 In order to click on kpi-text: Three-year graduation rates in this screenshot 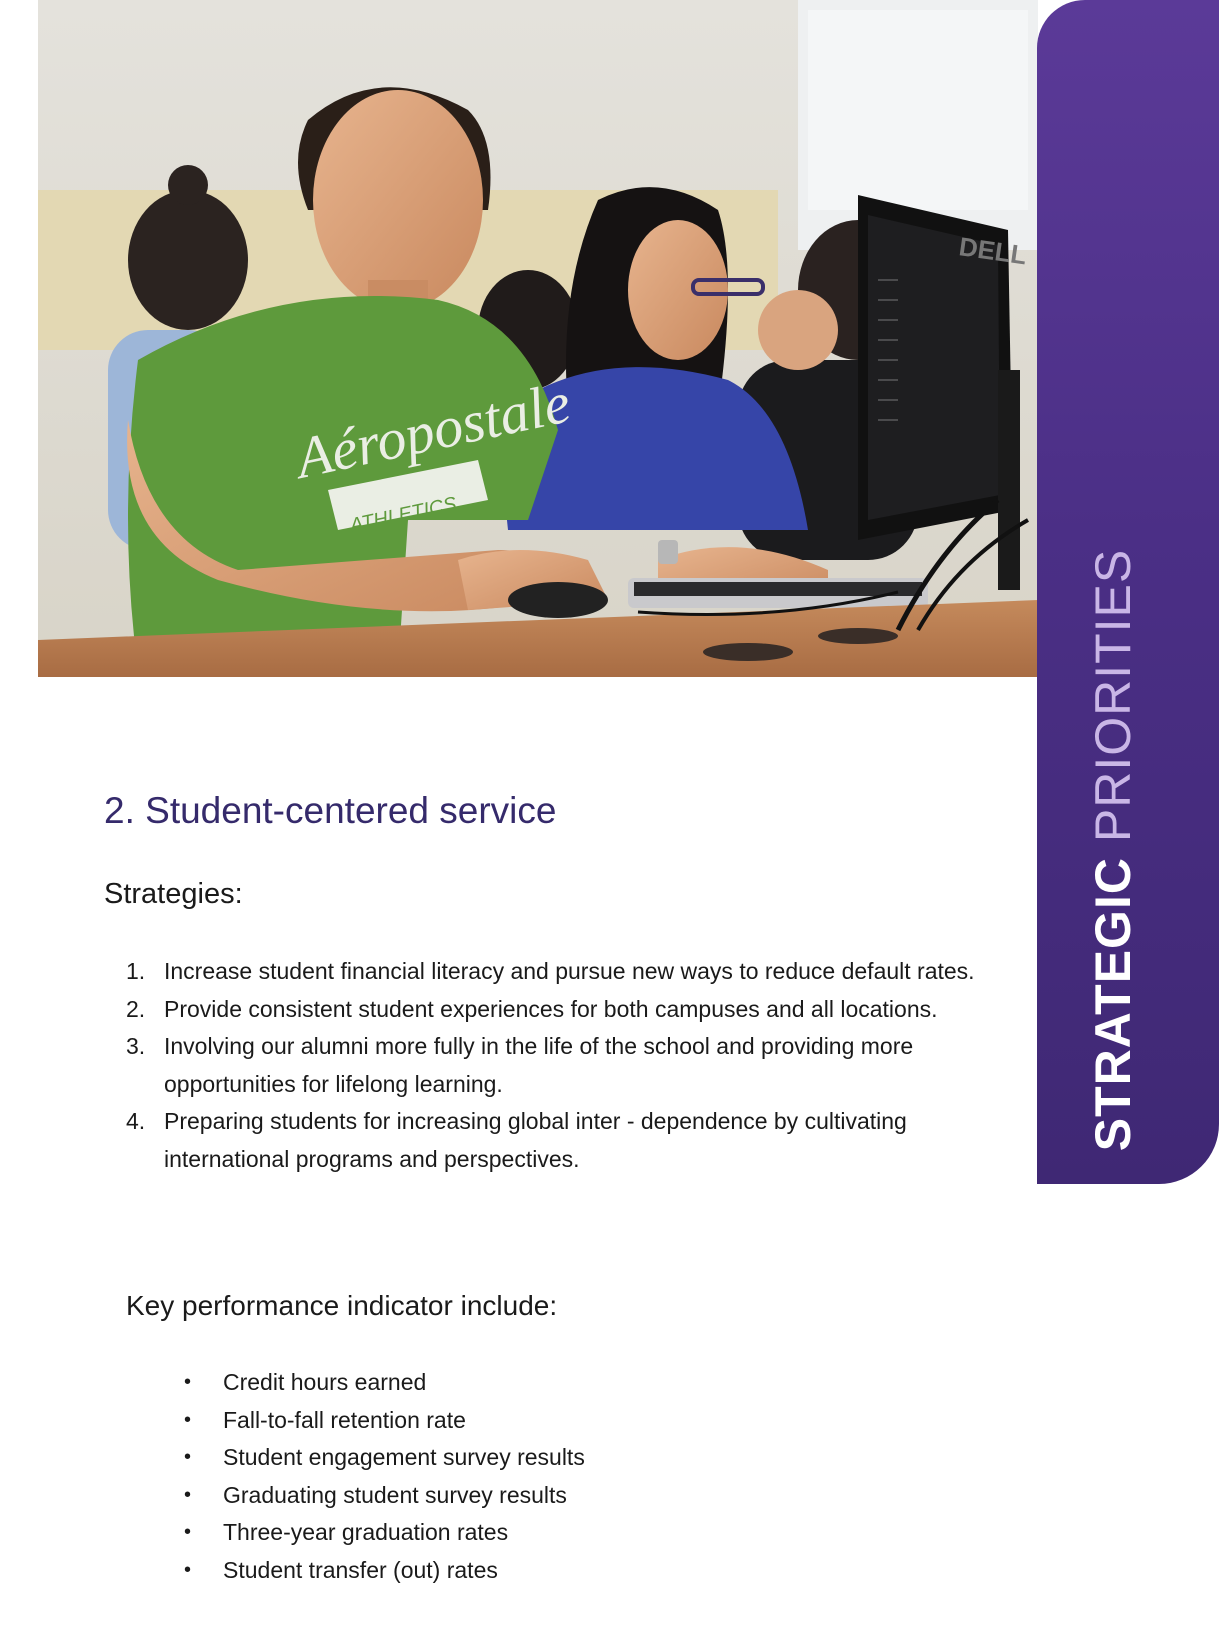, I will do `click(366, 1532)`.